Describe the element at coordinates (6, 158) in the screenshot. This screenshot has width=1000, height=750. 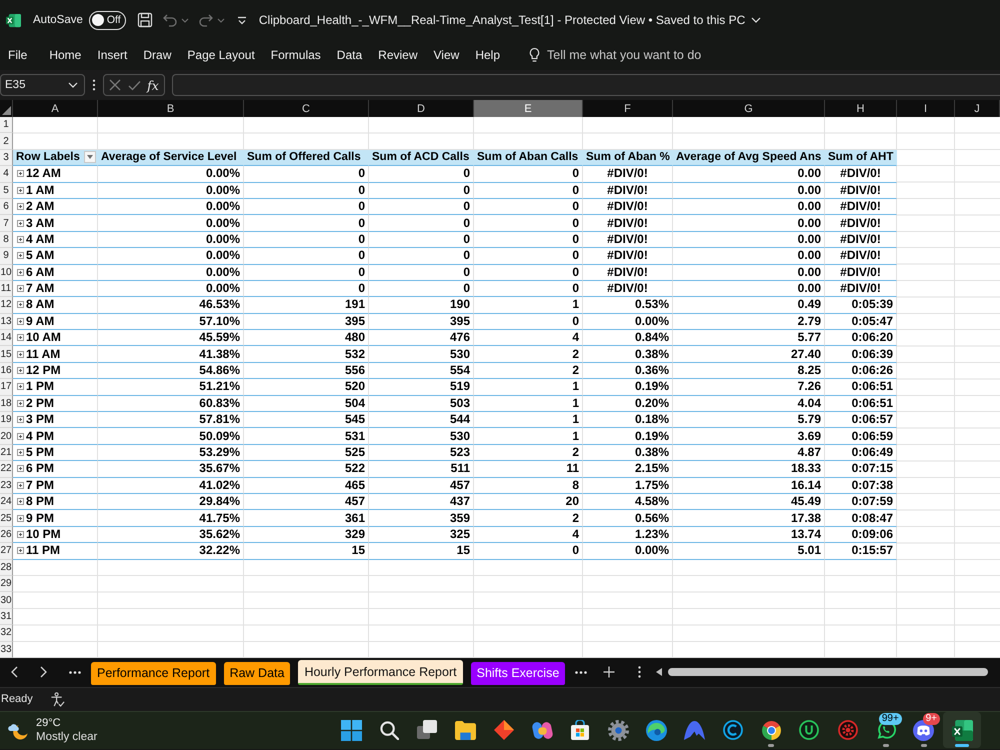
I see `row-number: 3` at that location.